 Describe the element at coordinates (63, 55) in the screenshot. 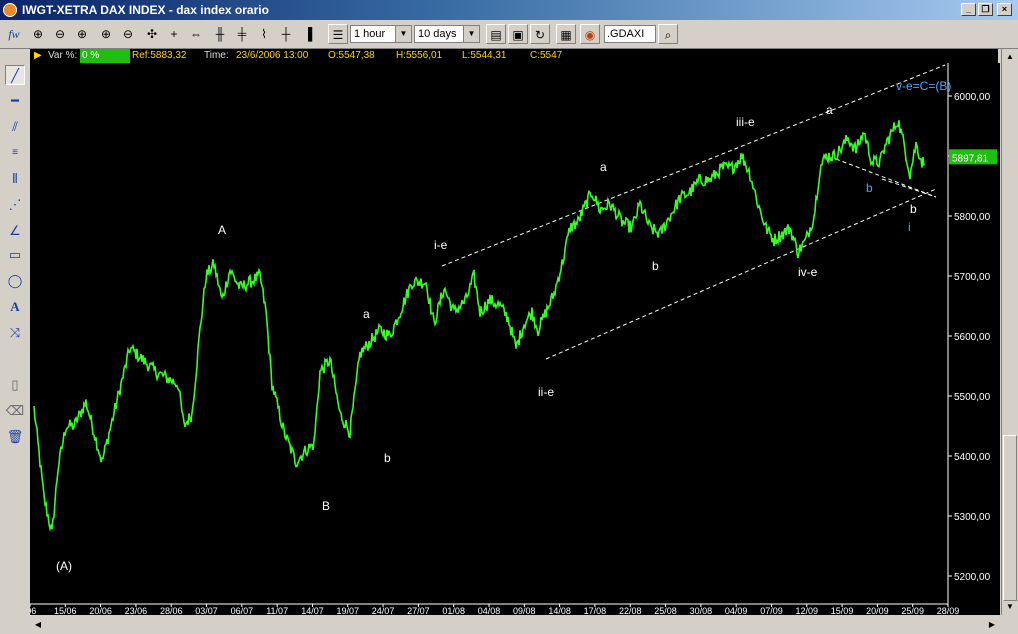

I see `var-label: Var %:` at that location.